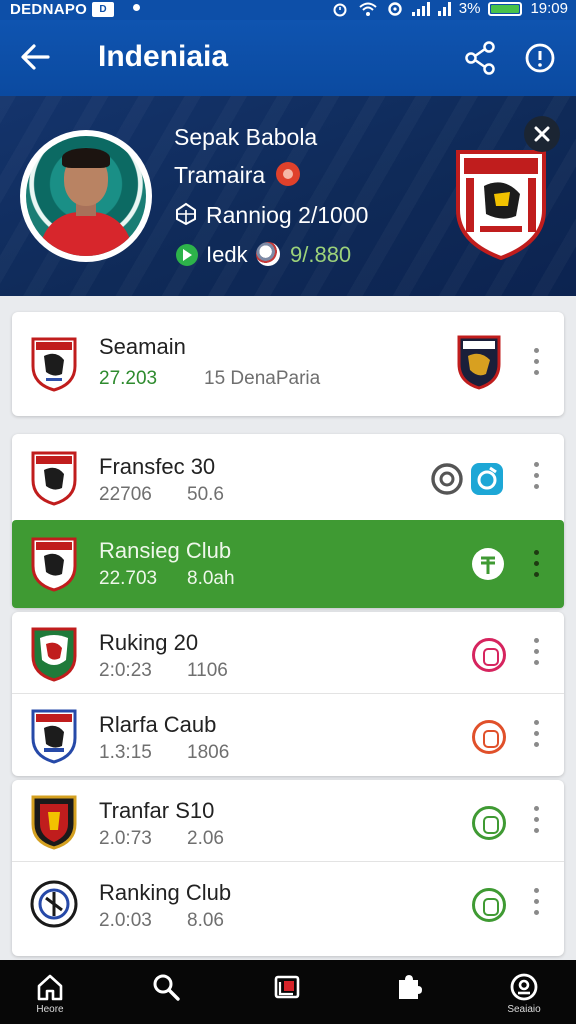 Image resolution: width=576 pixels, height=1024 pixels. Describe the element at coordinates (288, 735) in the screenshot. I see `list-item: Rlarfa Caub 1.3:15 1806` at that location.